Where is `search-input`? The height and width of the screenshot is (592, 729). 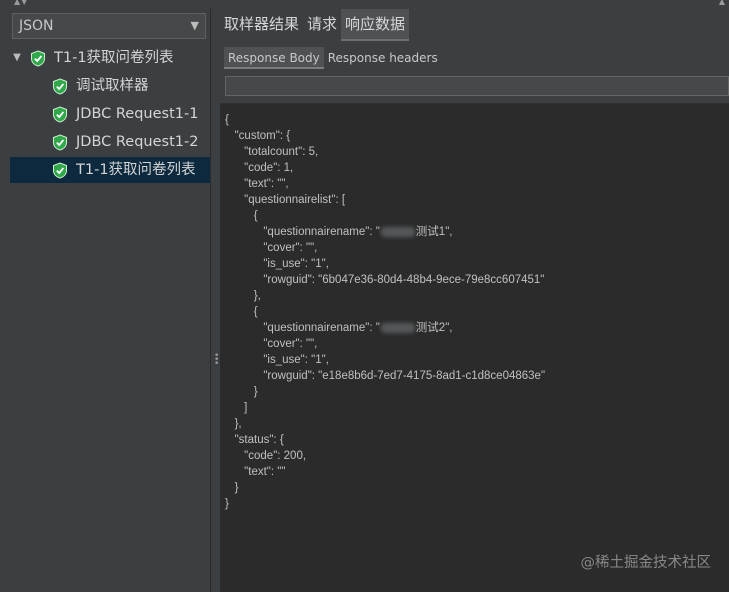 search-input is located at coordinates (477, 86).